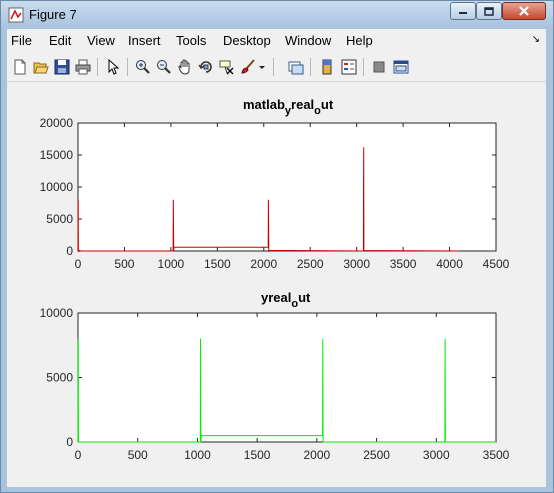  I want to click on plot1-ytick-label: 5000, so click(59, 219).